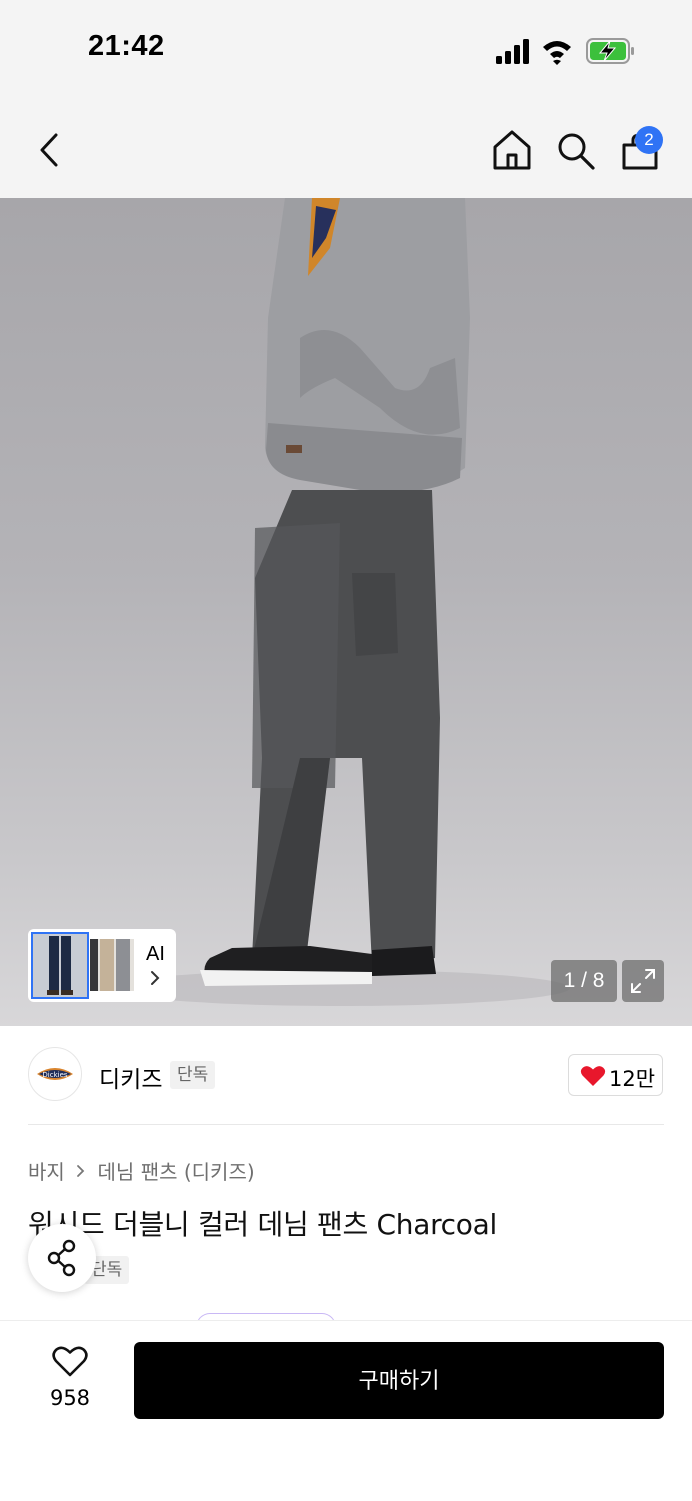 The image size is (692, 1501). What do you see at coordinates (70, 1398) in the screenshot?
I see `wishlist-count: 958` at bounding box center [70, 1398].